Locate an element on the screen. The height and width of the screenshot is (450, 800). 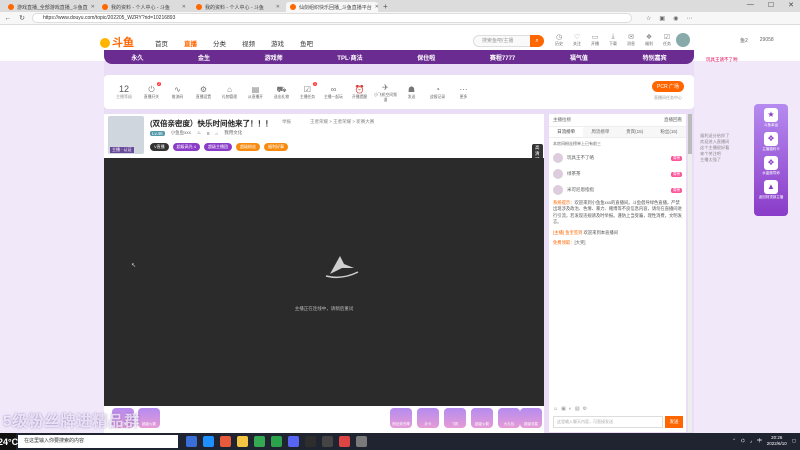
tool-more: ⋯ 更多 is located at coordinates (463, 92).